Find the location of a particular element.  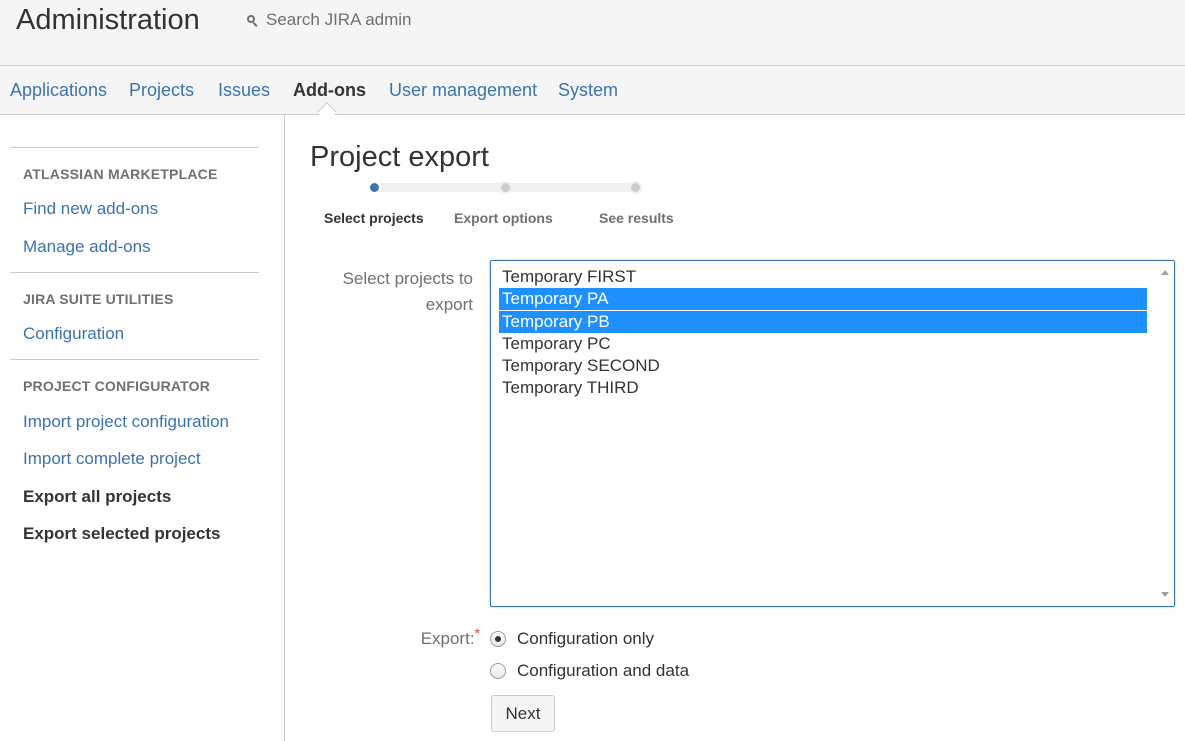

next-button: Next is located at coordinates (523, 713).